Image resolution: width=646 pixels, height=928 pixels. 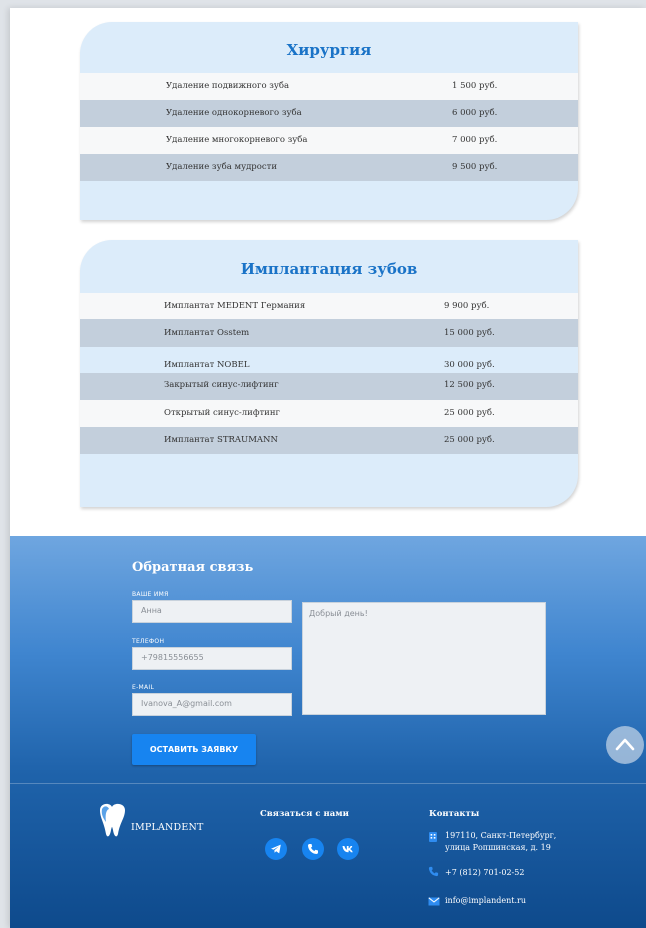 What do you see at coordinates (329, 333) in the screenshot?
I see `price-row: Имплантат Osstem 15 000 руб.` at bounding box center [329, 333].